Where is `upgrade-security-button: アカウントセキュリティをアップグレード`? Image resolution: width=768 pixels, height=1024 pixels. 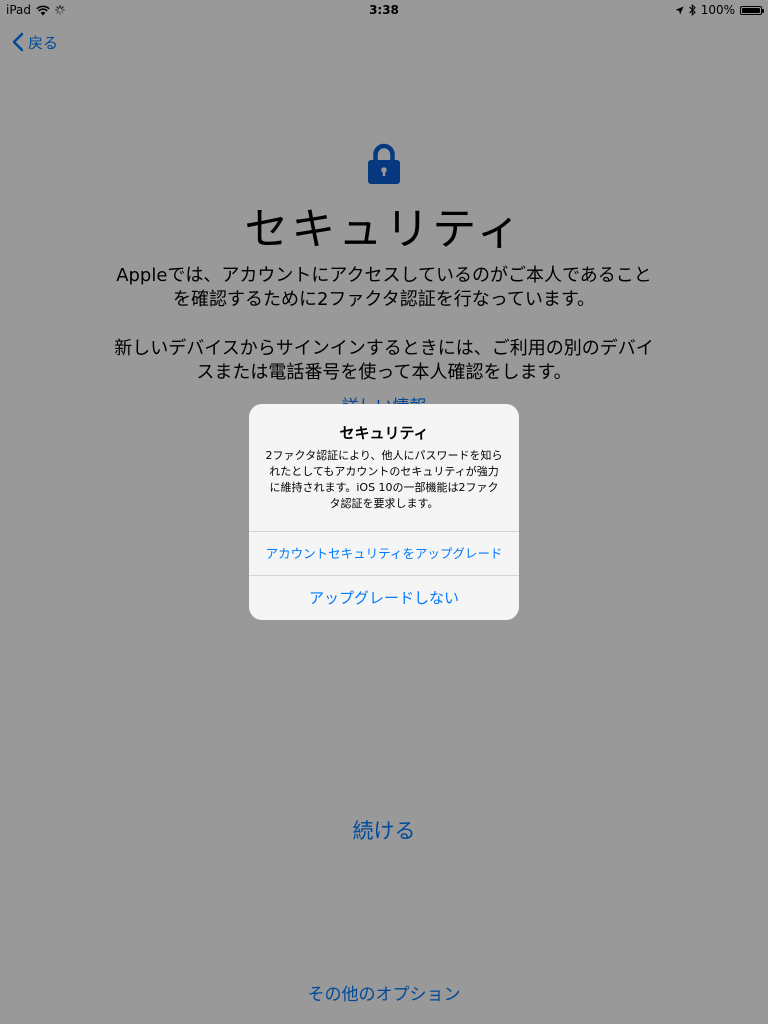
upgrade-security-button: アカウントセキュリティをアップグレード is located at coordinates (384, 554).